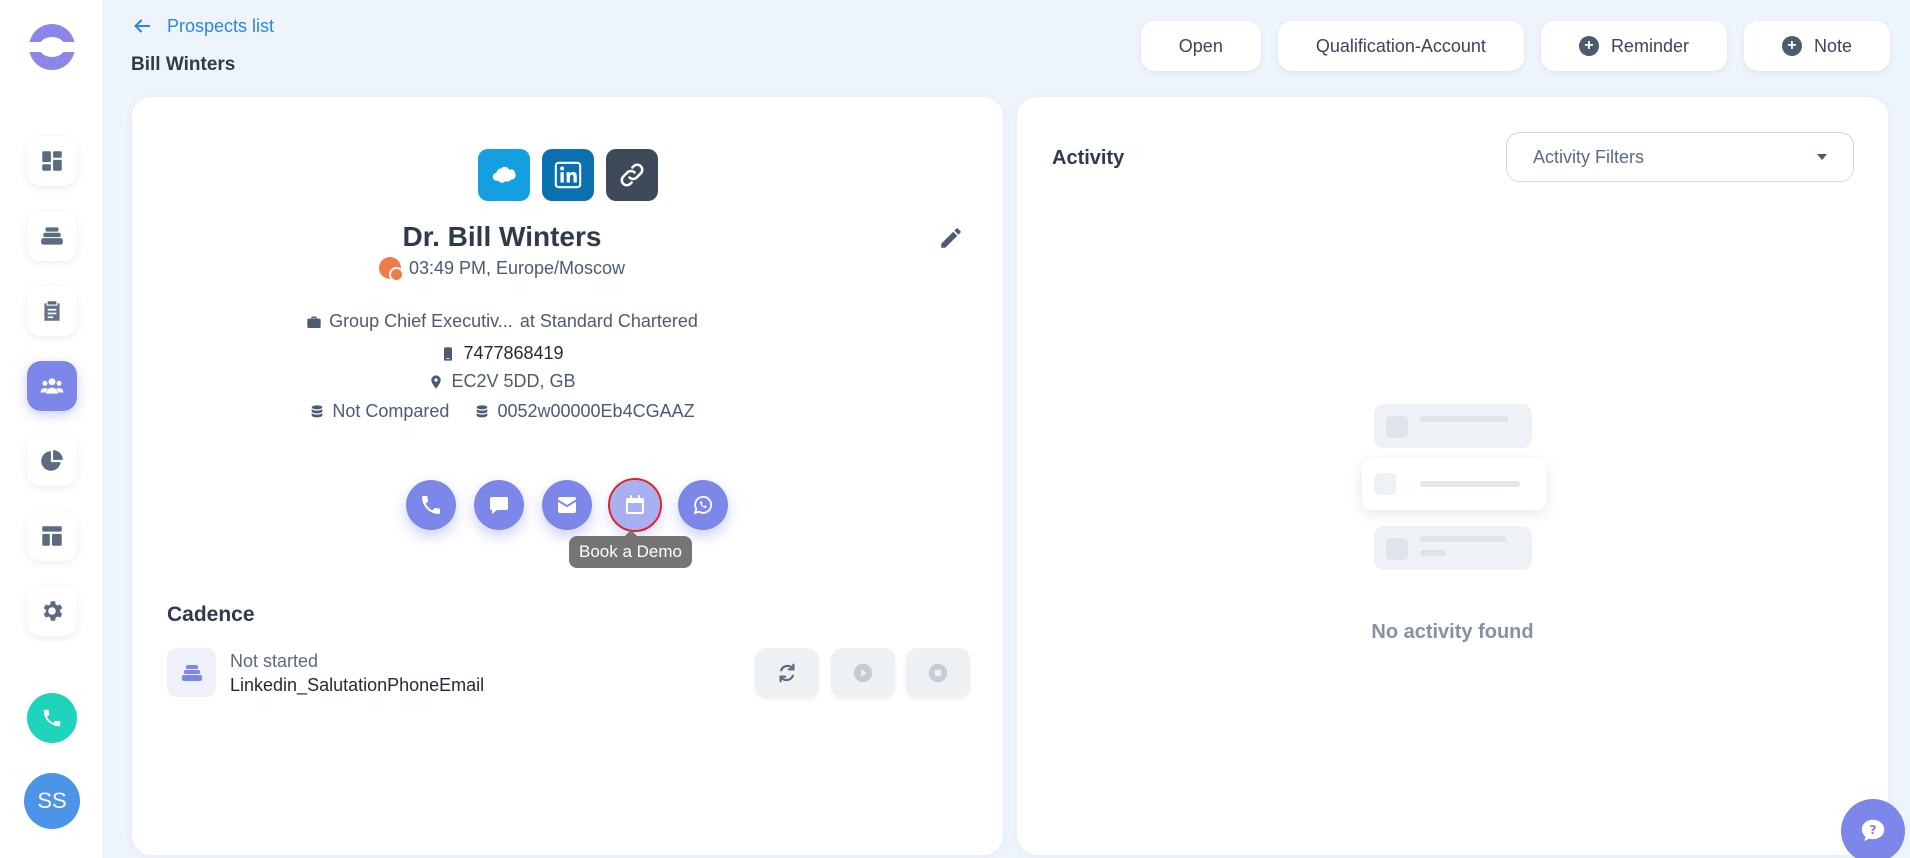  Describe the element at coordinates (142, 26) in the screenshot. I see `arrow-left-icon` at that location.